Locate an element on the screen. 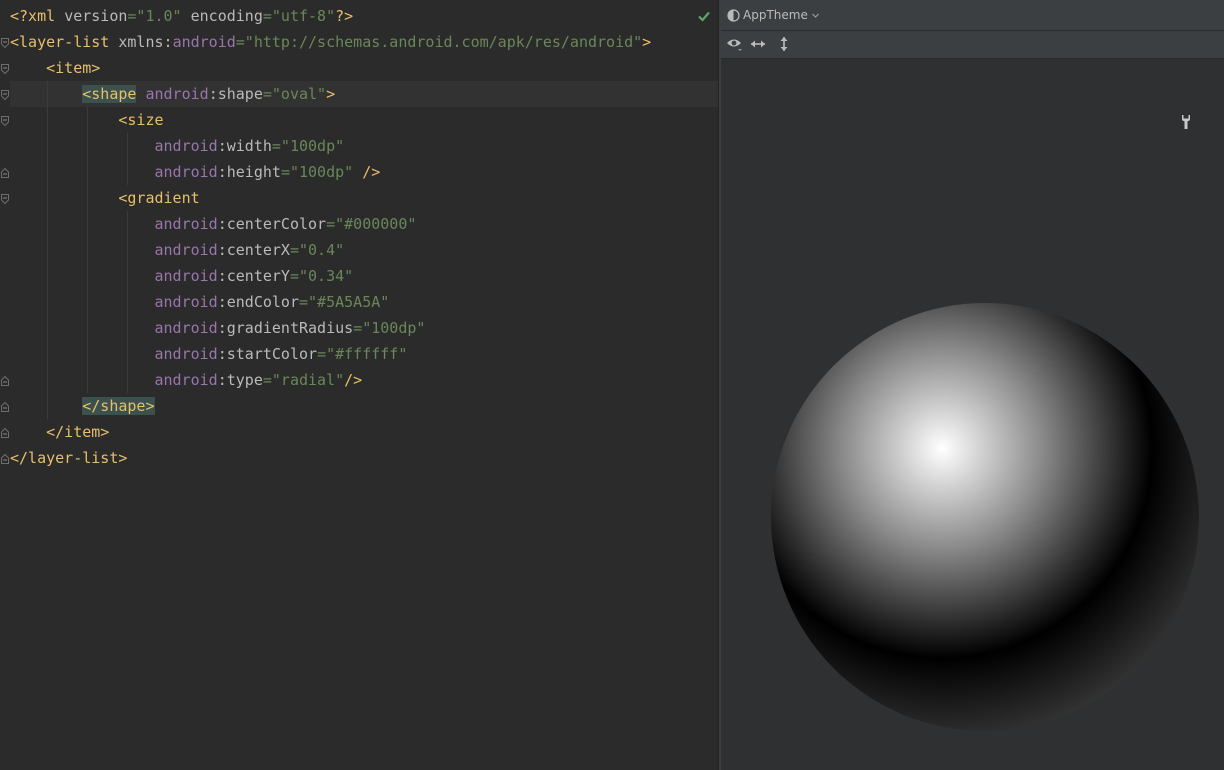  preview-secondary-toolbar is located at coordinates (972, 45).